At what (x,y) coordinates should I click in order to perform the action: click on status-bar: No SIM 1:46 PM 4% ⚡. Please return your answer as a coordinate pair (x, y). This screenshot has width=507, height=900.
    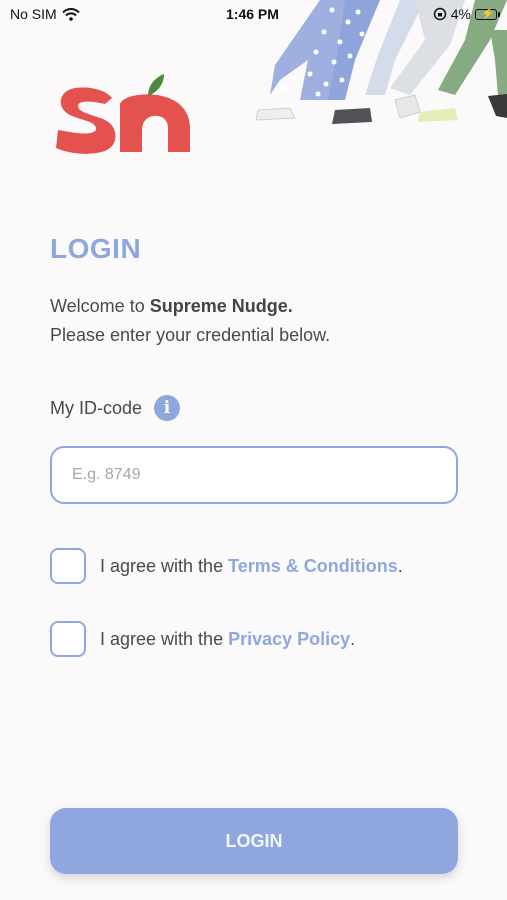
    Looking at the image, I should click on (253, 14).